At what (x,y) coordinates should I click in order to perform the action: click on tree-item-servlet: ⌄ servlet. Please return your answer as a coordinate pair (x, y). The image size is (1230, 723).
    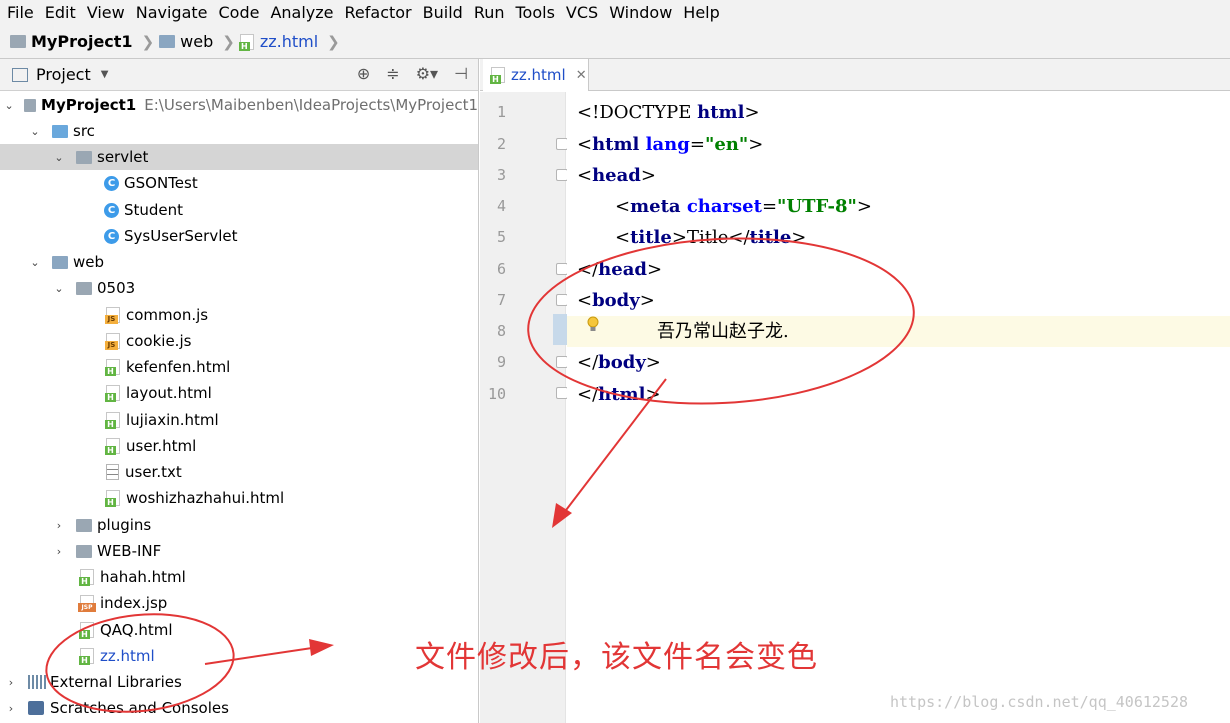
    Looking at the image, I should click on (239, 157).